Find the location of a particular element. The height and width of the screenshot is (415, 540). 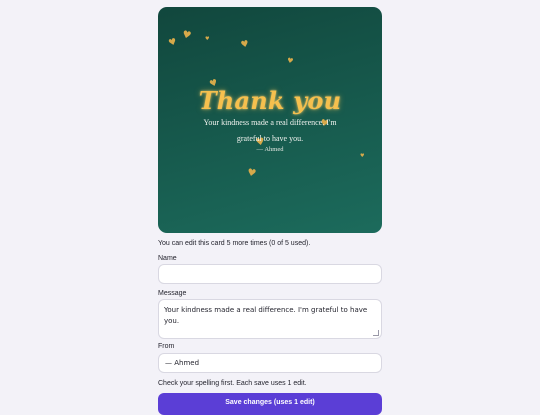

message-label: Message is located at coordinates (172, 293).